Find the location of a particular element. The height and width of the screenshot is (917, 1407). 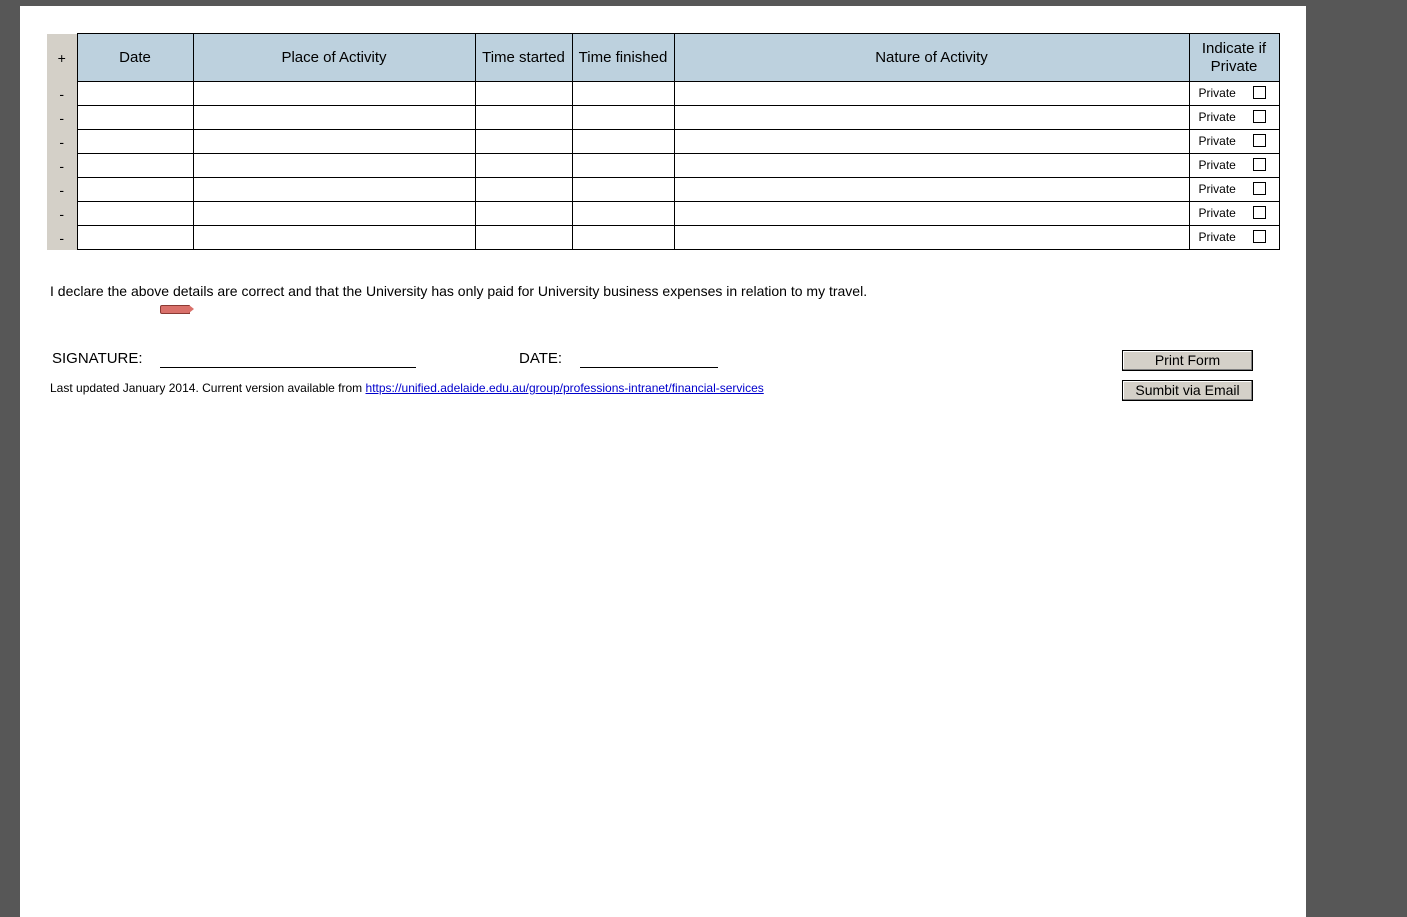

add-row-button: + is located at coordinates (62, 57).